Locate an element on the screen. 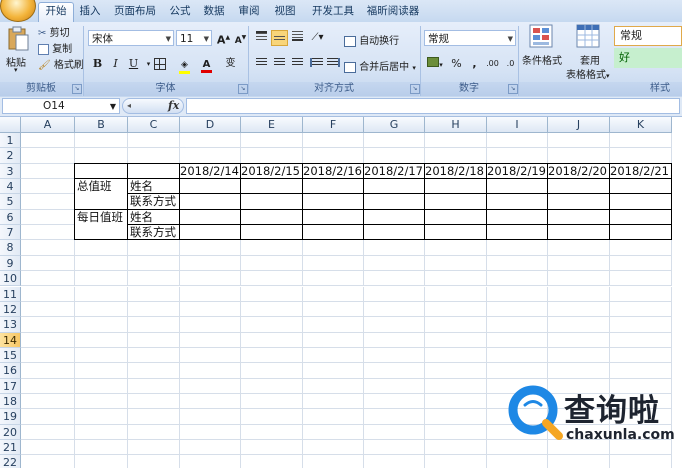 The width and height of the screenshot is (682, 468). cell-d15 is located at coordinates (210, 355).